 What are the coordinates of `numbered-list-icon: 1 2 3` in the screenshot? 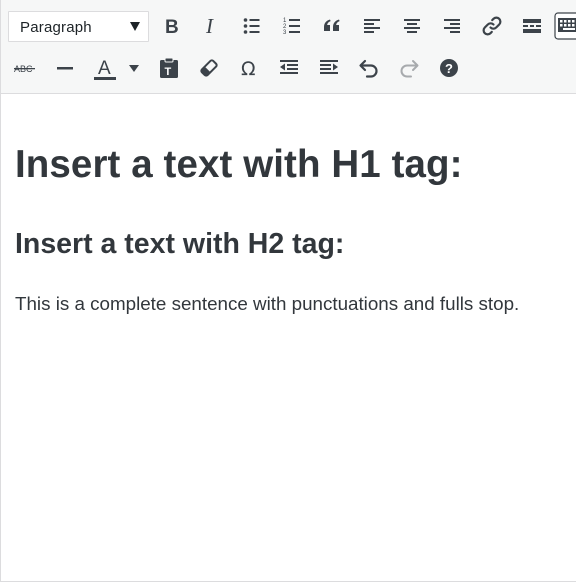 It's located at (291, 27).